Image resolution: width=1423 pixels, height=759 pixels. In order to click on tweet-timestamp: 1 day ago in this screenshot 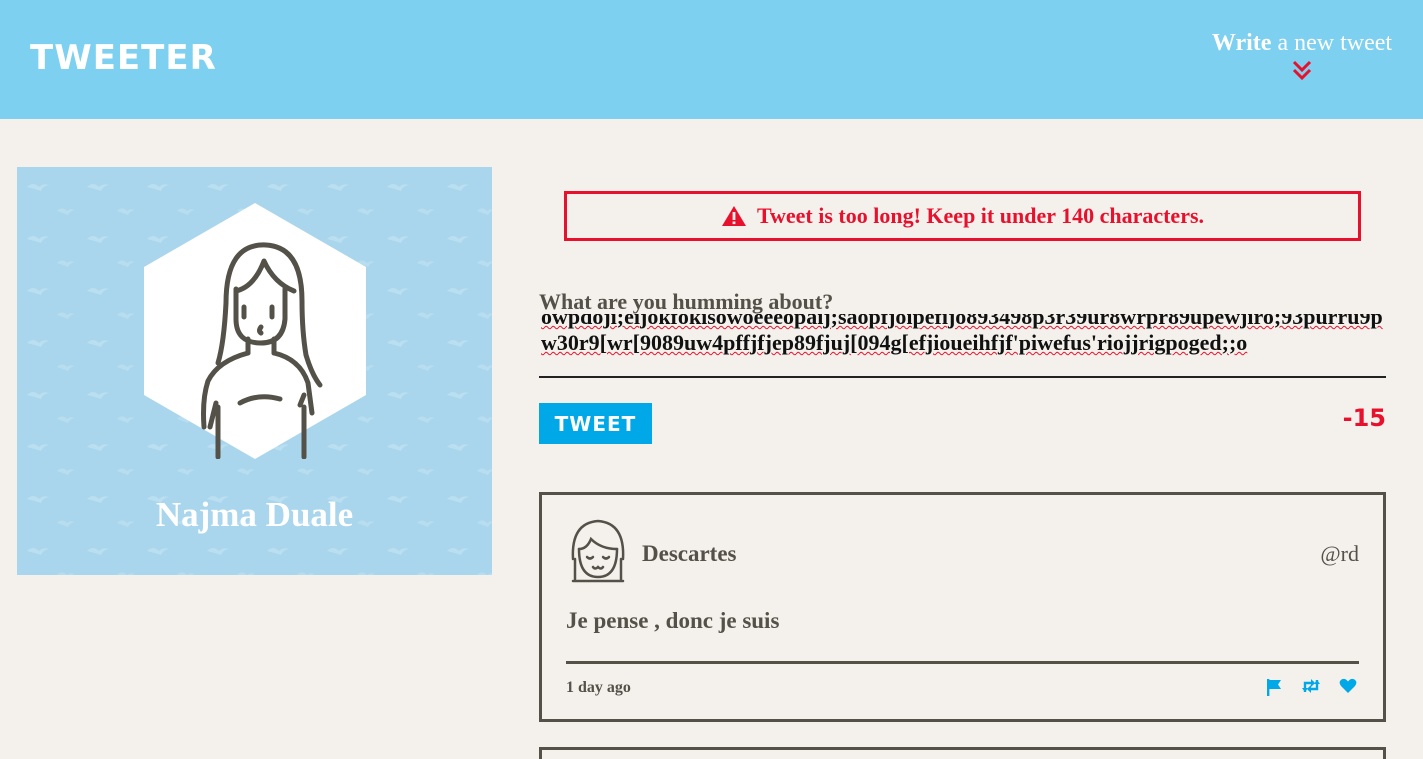, I will do `click(598, 687)`.